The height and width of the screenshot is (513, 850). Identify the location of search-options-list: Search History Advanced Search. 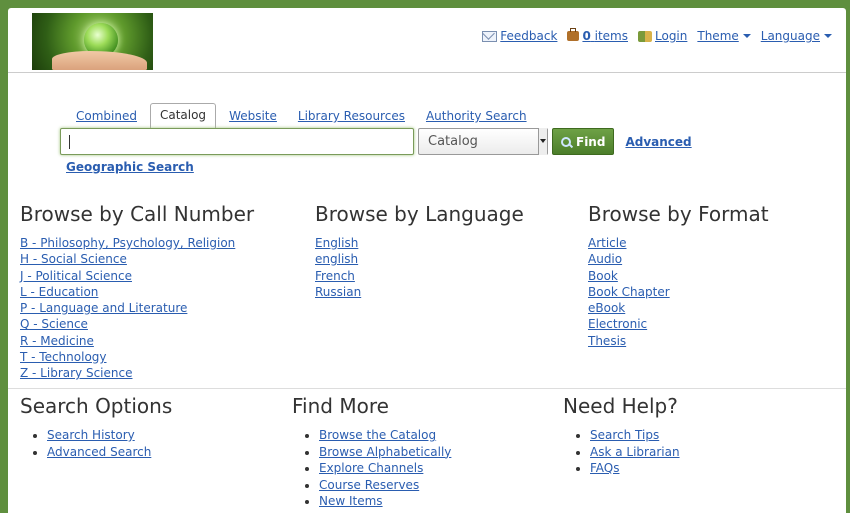
(96, 443).